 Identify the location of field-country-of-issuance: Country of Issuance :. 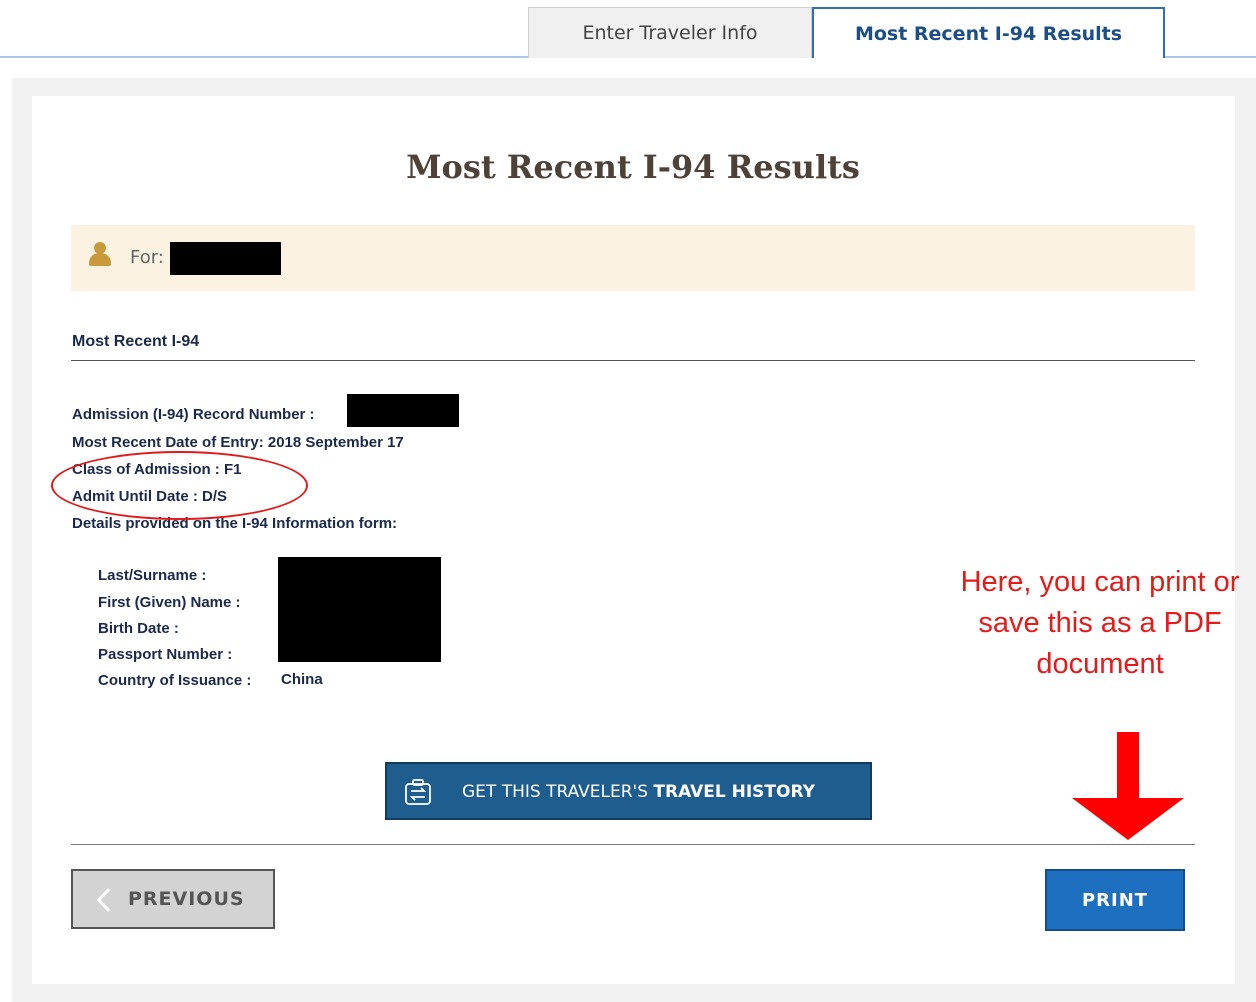
(175, 680).